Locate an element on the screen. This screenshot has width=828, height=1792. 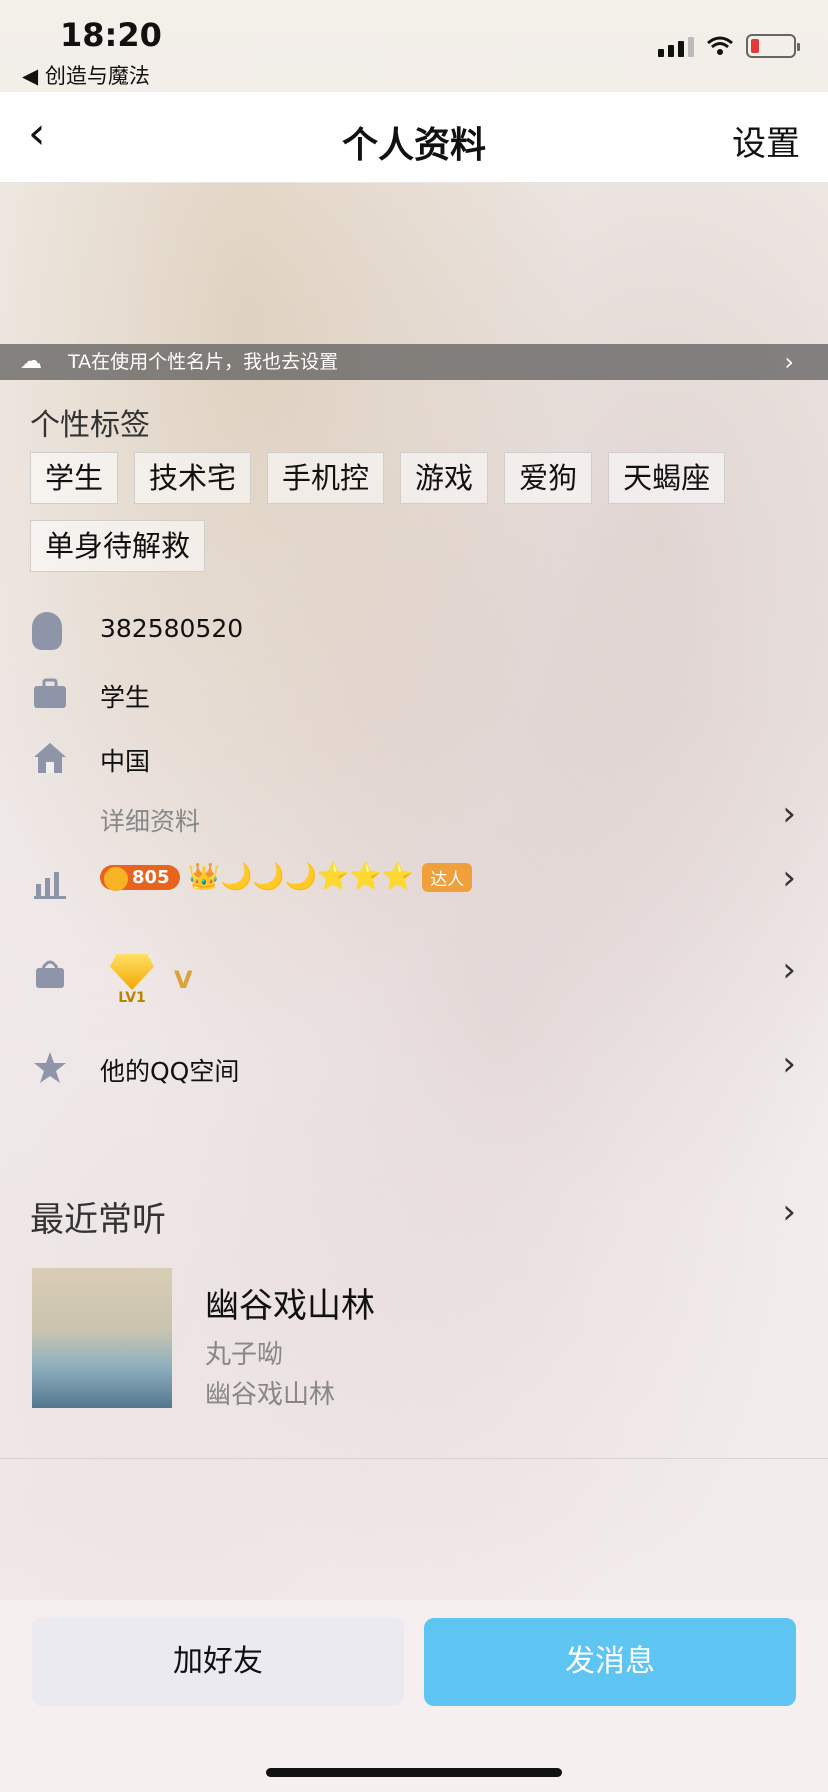
location: 中国 is located at coordinates (125, 761).